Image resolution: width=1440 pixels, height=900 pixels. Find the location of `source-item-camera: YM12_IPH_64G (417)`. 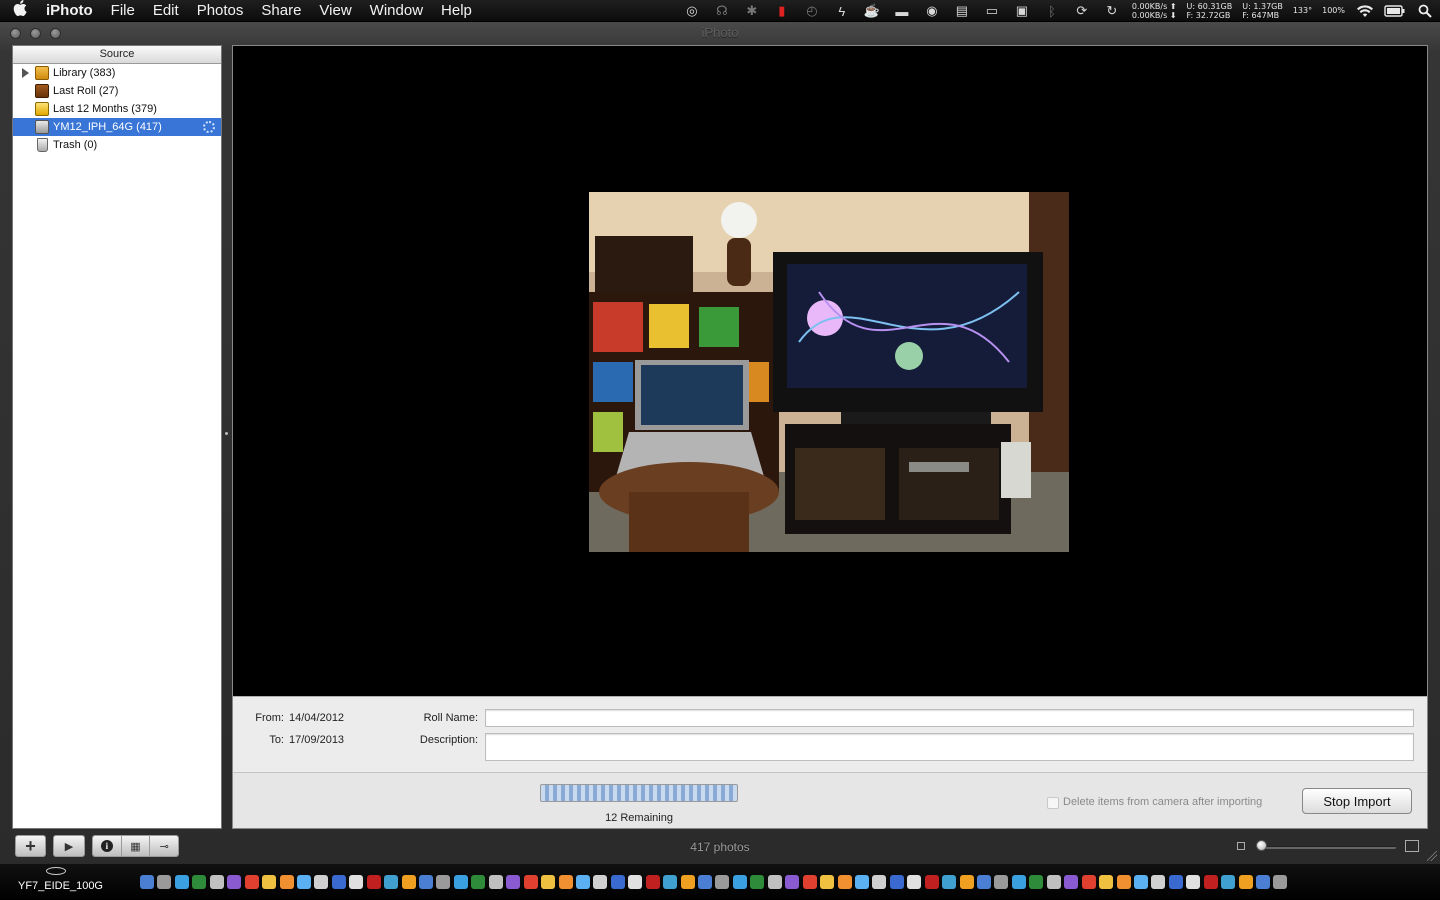

source-item-camera: YM12_IPH_64G (417) is located at coordinates (117, 127).